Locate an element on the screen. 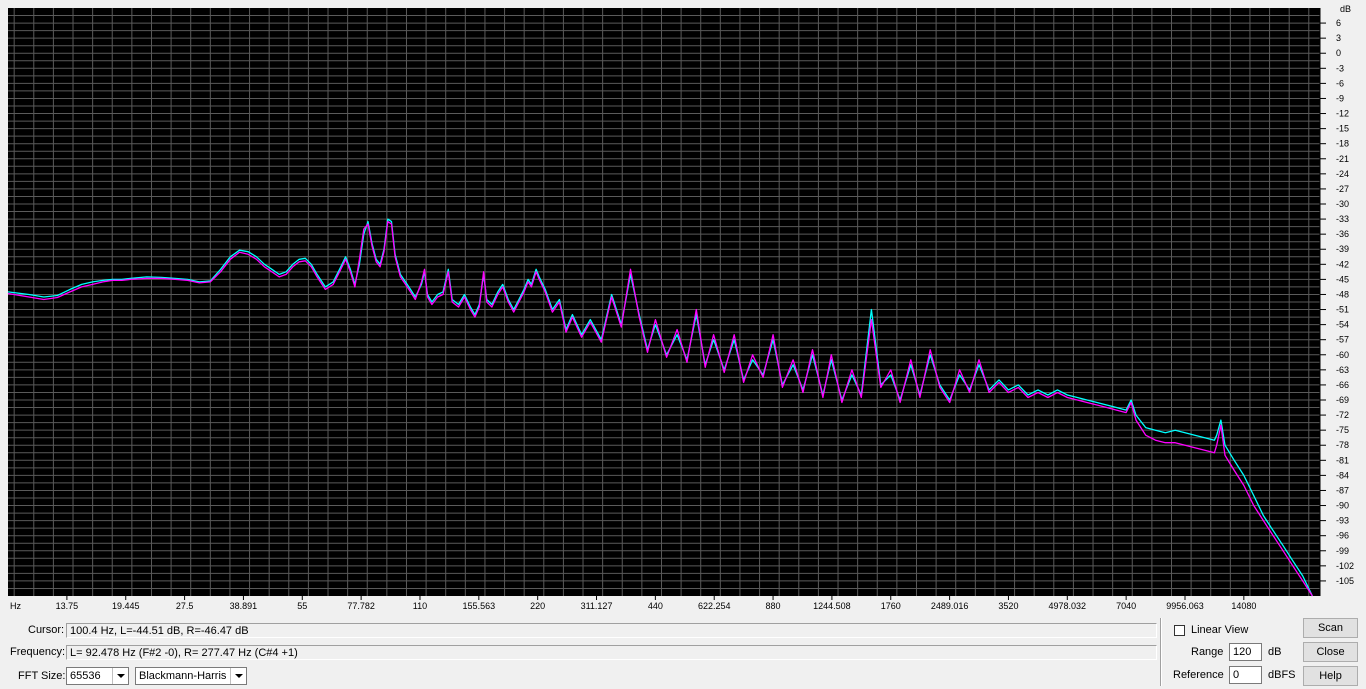 The height and width of the screenshot is (689, 1366). panel-divider is located at coordinates (1161, 652).